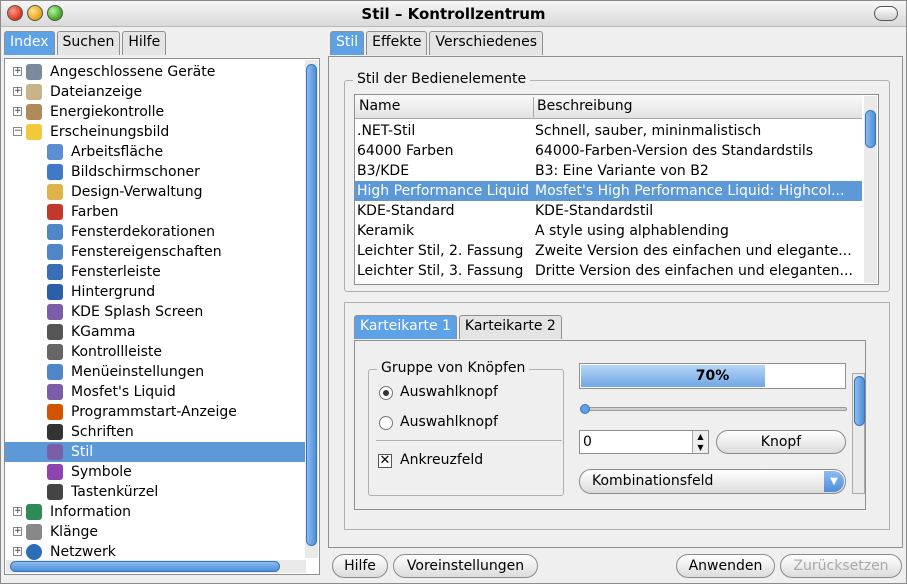 The height and width of the screenshot is (584, 907). Describe the element at coordinates (88, 43) in the screenshot. I see `tab-suchen: Suchen` at that location.